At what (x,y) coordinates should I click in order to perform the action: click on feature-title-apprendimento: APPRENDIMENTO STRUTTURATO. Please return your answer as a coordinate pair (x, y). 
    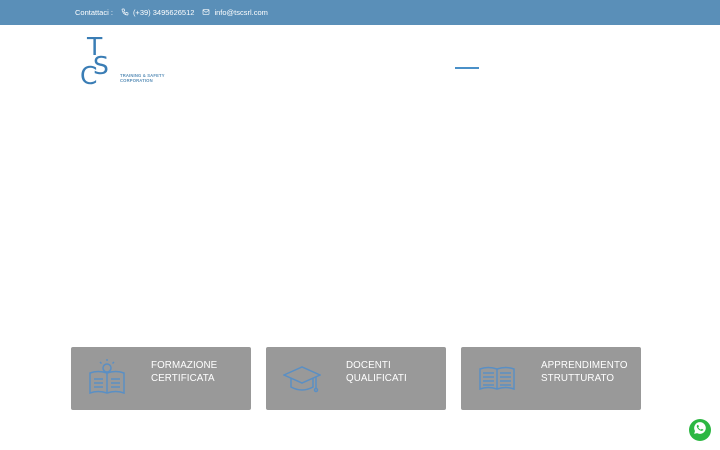
    Looking at the image, I should click on (584, 372).